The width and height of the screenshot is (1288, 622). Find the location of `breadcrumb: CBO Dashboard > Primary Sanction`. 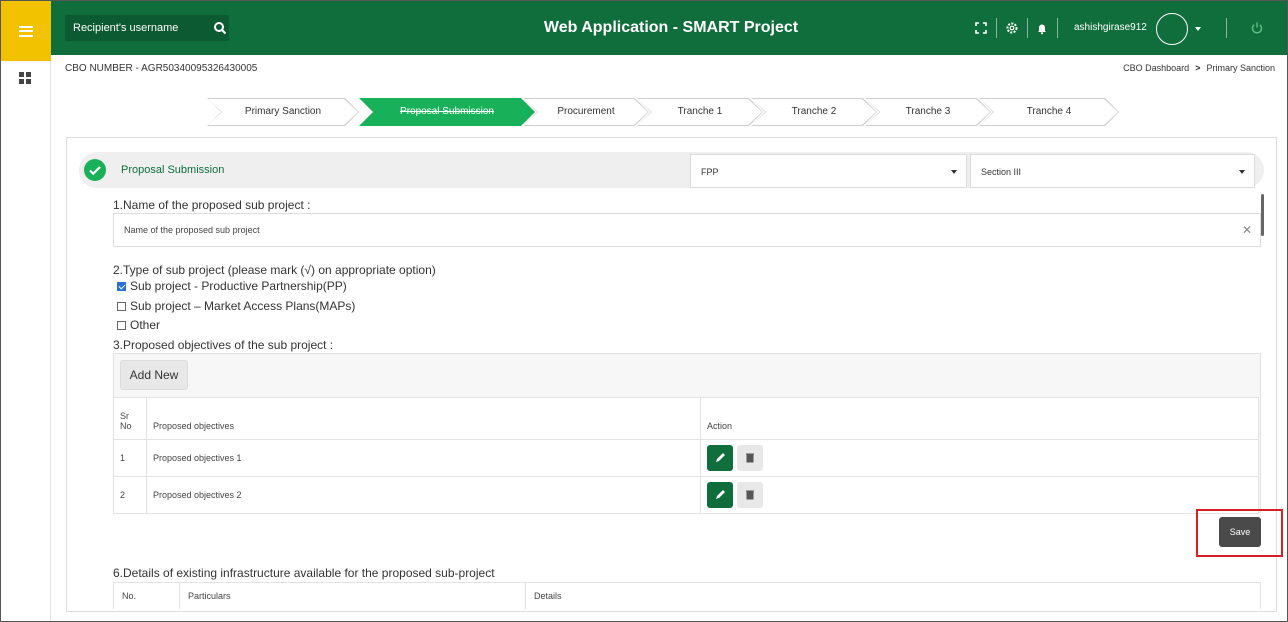

breadcrumb: CBO Dashboard > Primary Sanction is located at coordinates (1199, 68).